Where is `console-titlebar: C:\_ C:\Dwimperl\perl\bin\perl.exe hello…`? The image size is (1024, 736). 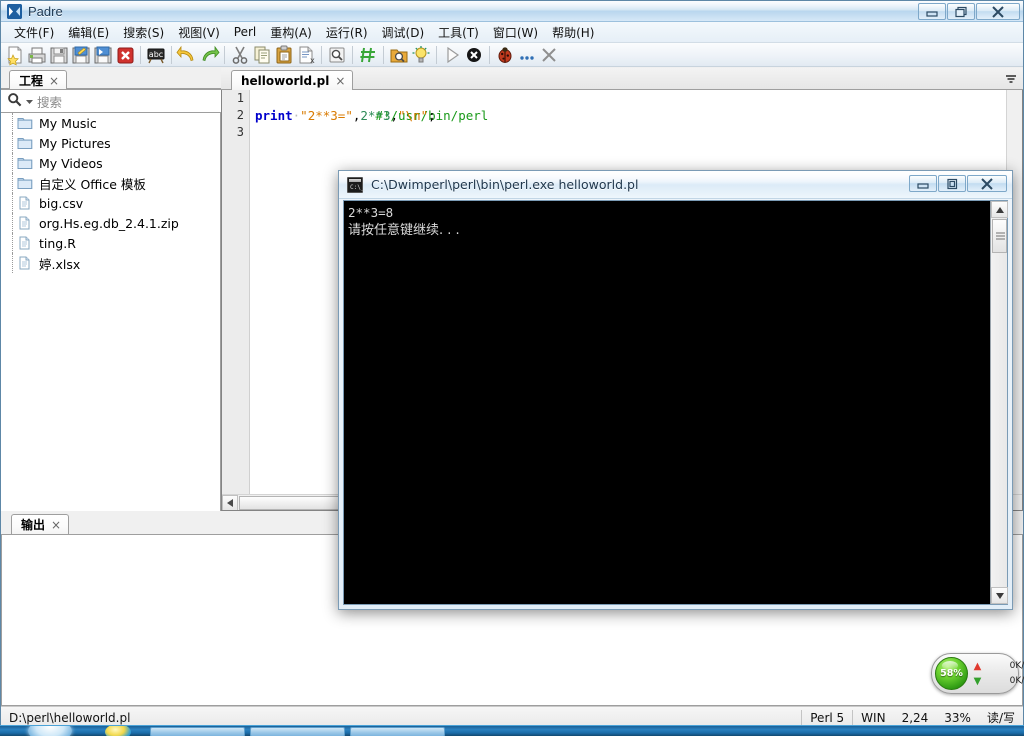
console-titlebar: C:\_ C:\Dwimperl\perl\bin\perl.exe hello… is located at coordinates (675, 185).